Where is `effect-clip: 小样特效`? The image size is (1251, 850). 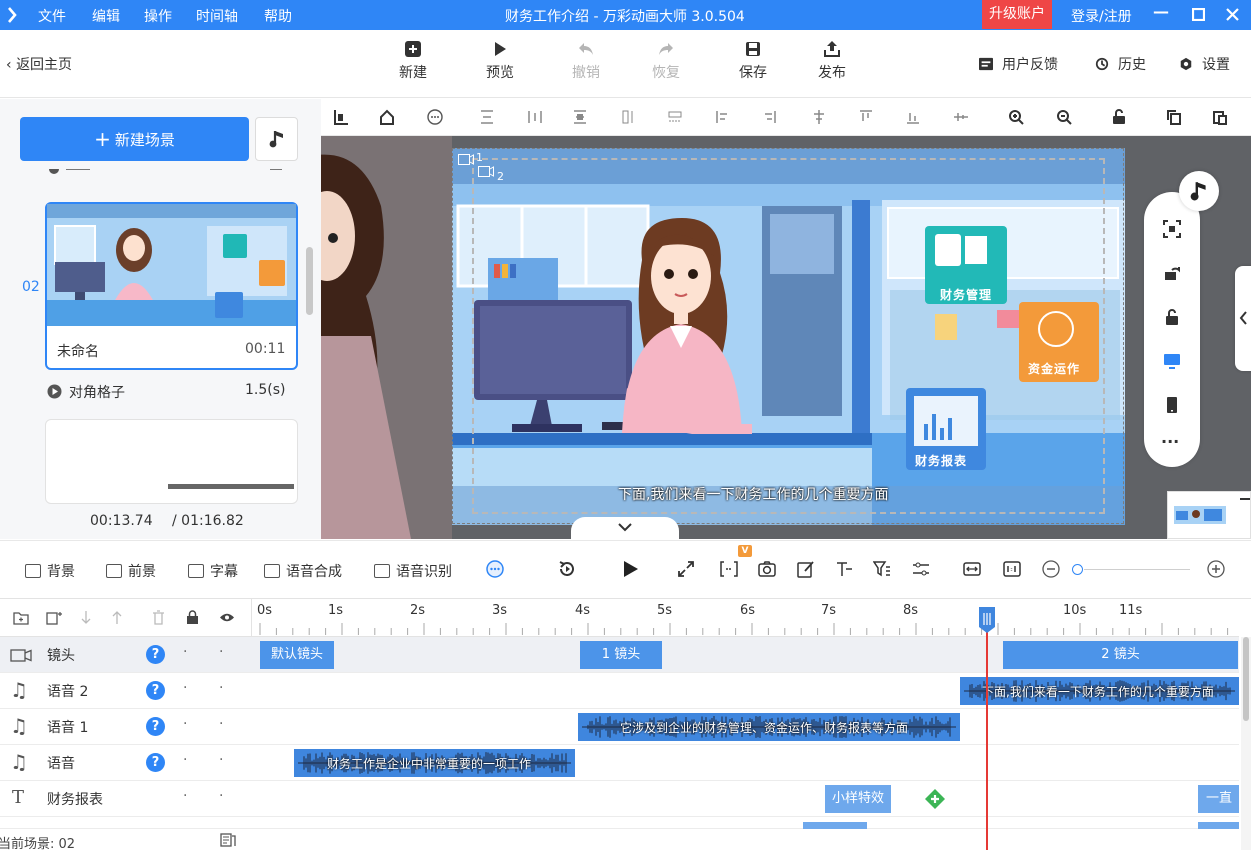 effect-clip: 小样特效 is located at coordinates (858, 799).